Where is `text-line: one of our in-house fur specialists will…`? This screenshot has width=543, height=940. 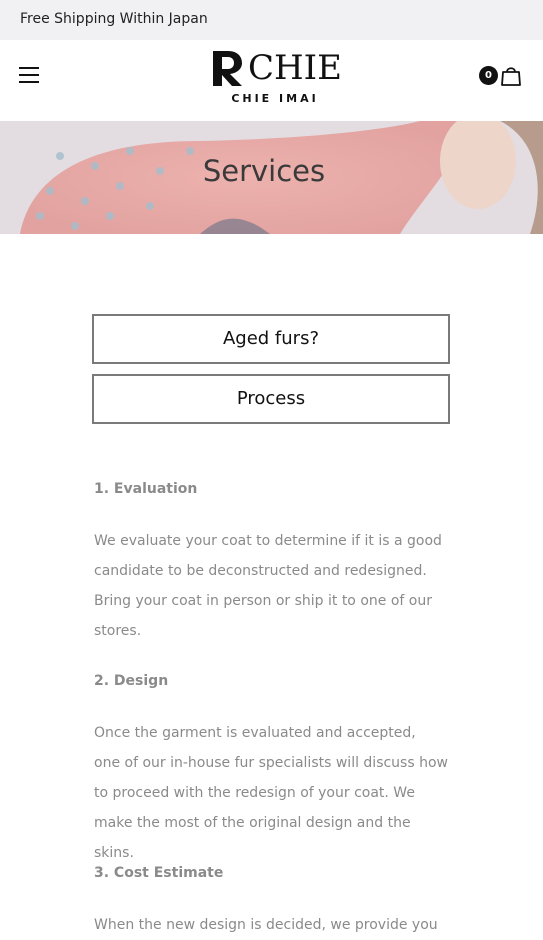
text-line: one of our in-house fur specialists will… is located at coordinates (271, 763).